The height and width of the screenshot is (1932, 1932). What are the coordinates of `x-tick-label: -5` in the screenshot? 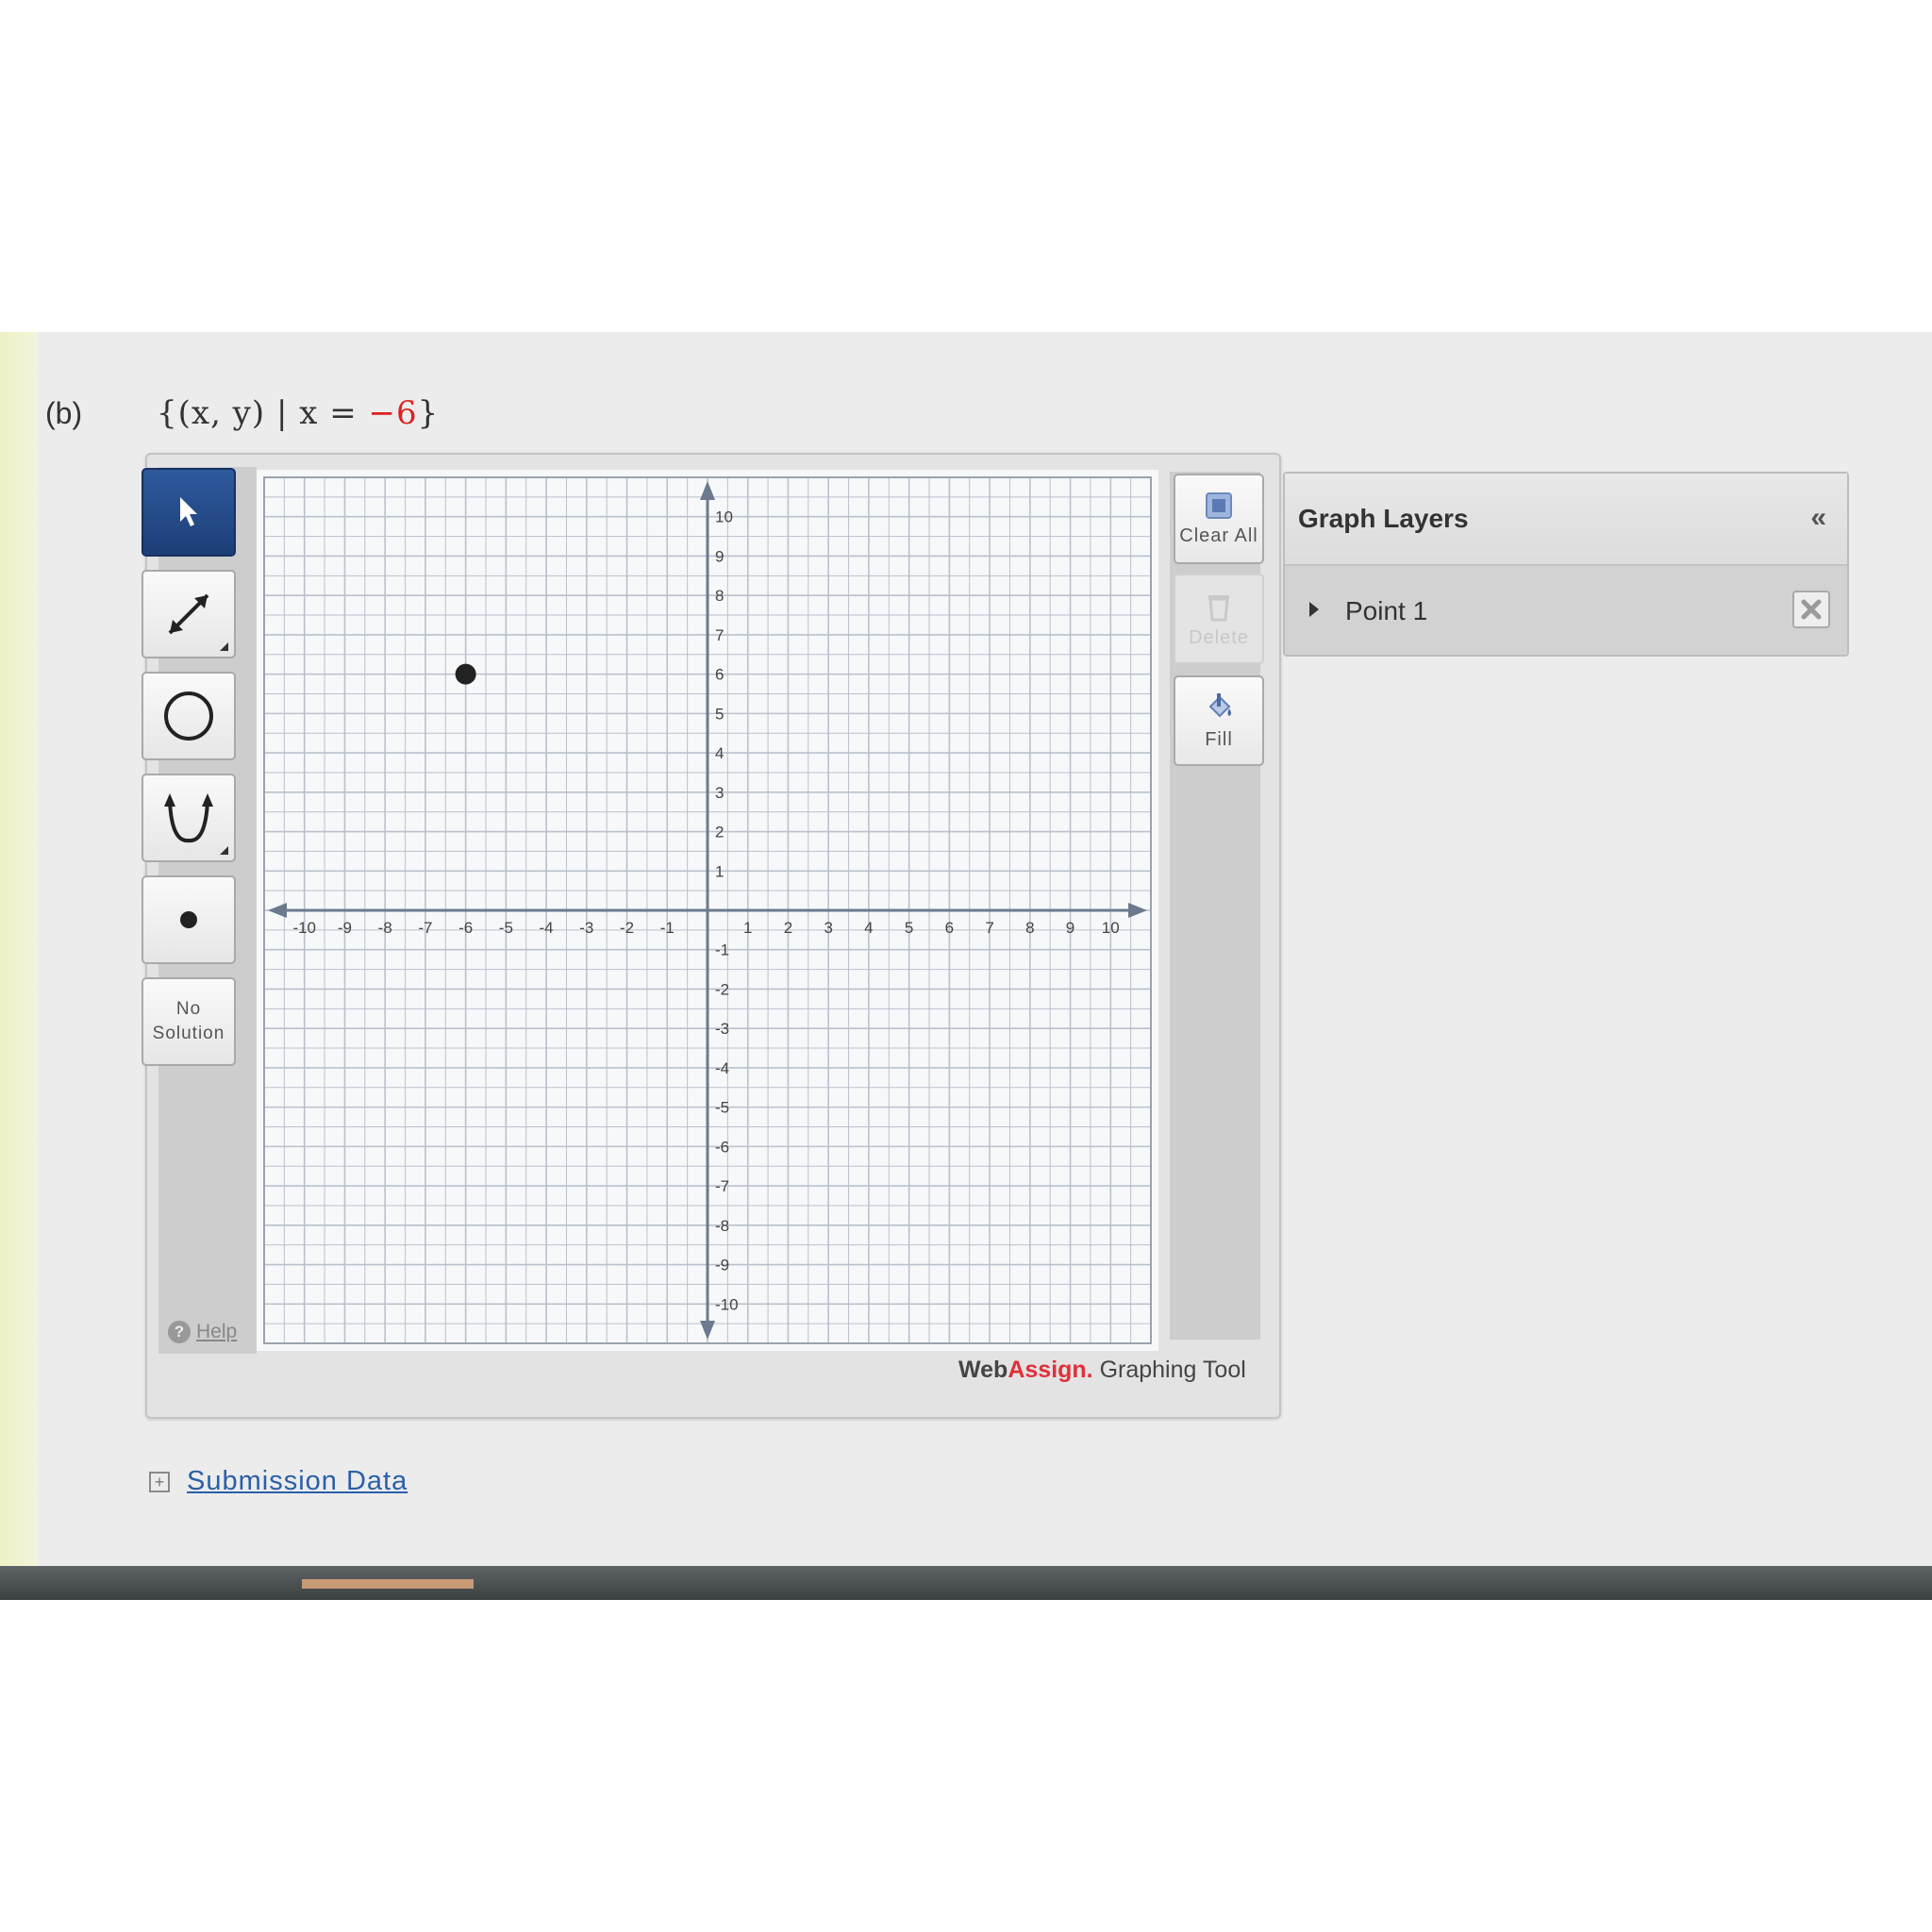 It's located at (506, 928).